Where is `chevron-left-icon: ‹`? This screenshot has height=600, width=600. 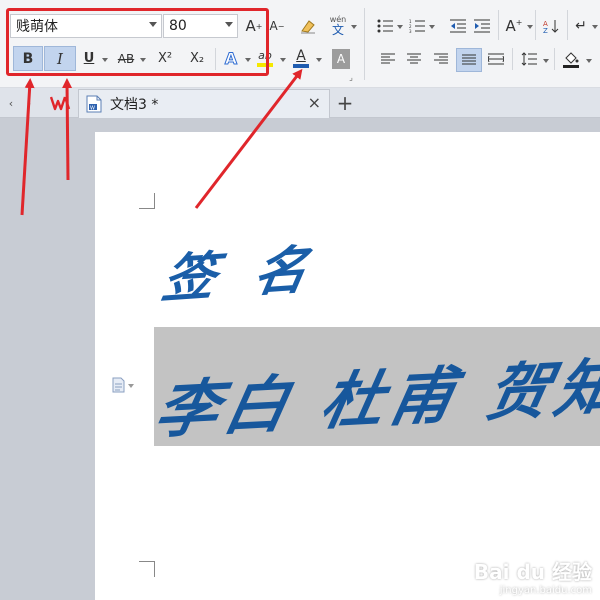
chevron-left-icon: ‹ is located at coordinates (11, 103).